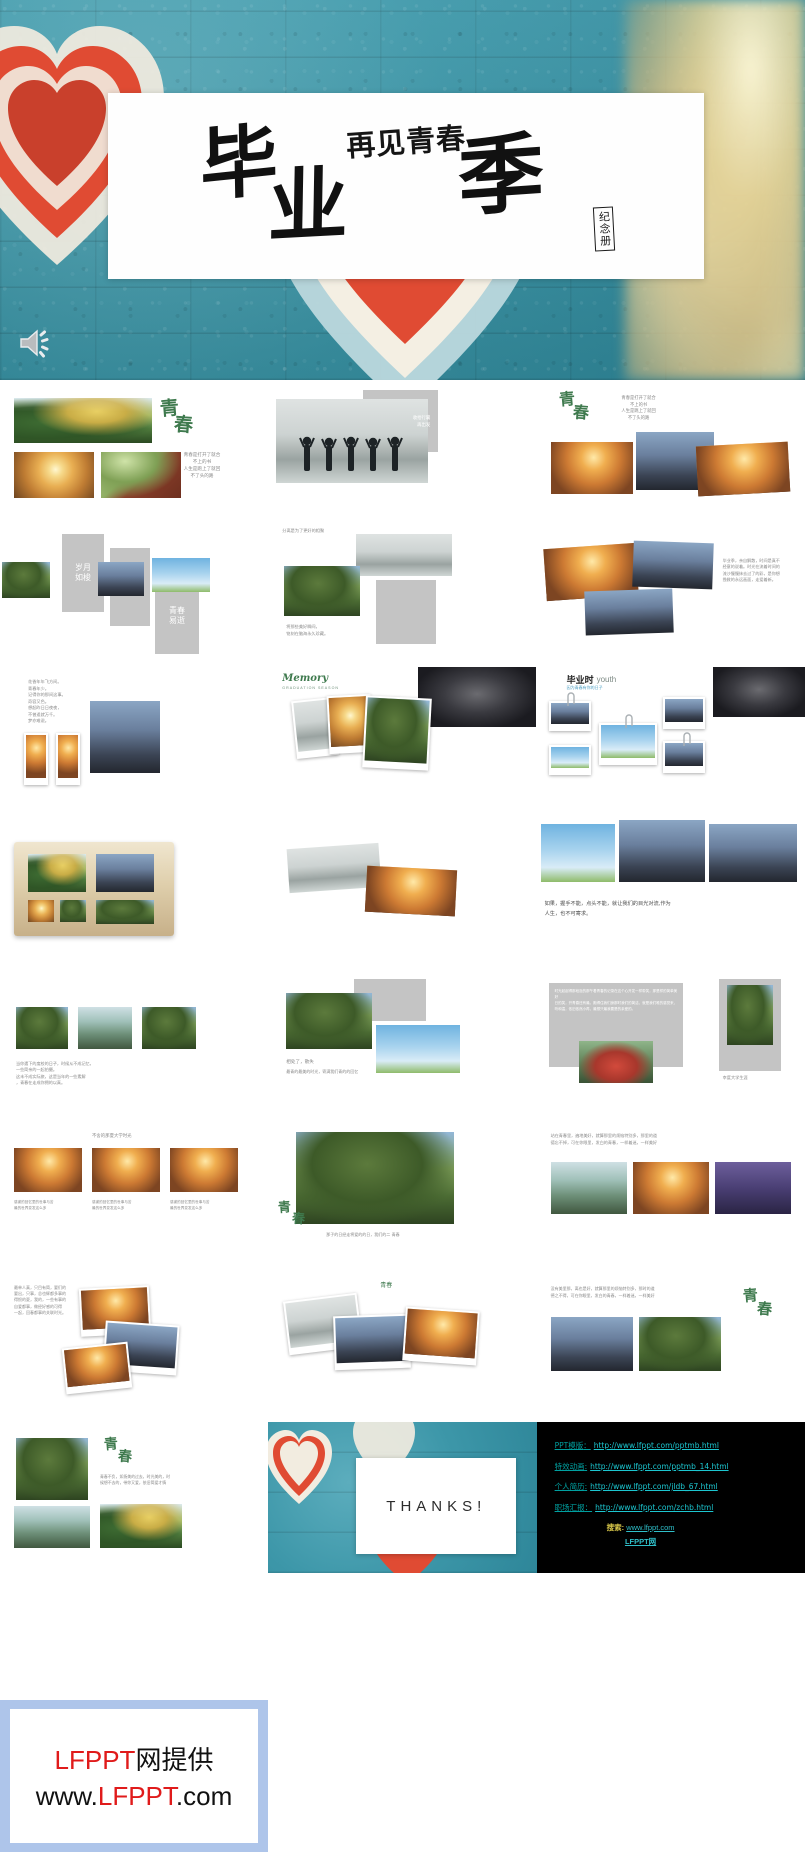 The width and height of the screenshot is (805, 1854). Describe the element at coordinates (659, 1466) in the screenshot. I see `link-url-animation: http://www.lfppt.com/pptmb_14.html` at that location.